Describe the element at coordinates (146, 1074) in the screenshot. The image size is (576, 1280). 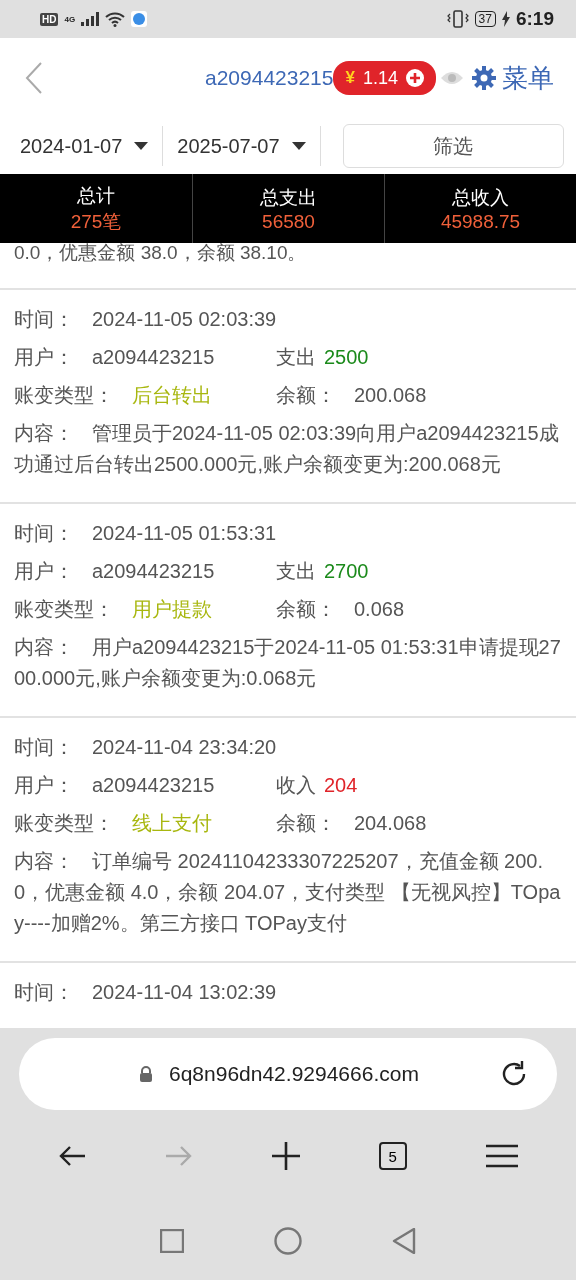
I see `lock-icon` at that location.